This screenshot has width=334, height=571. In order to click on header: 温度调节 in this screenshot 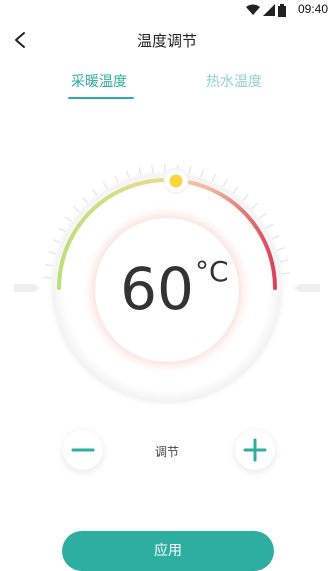, I will do `click(167, 40)`.